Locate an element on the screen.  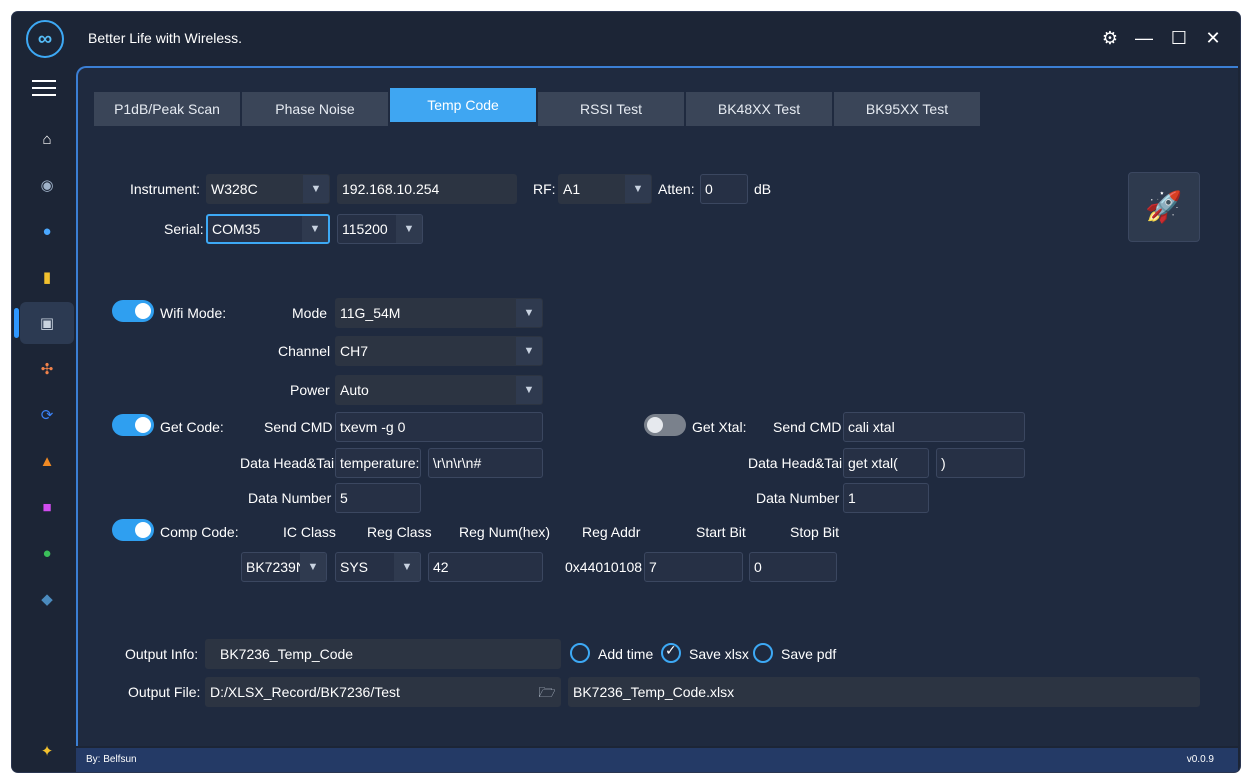
worker-icon: ▲ is located at coordinates (47, 461).